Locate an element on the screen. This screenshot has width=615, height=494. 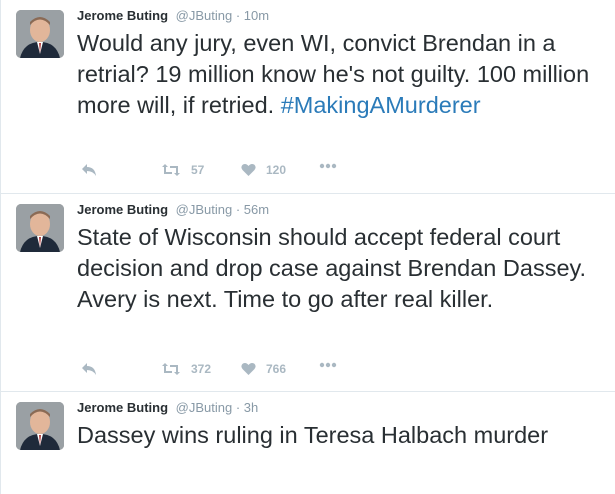
tweet-actions: 372 766 is located at coordinates (227, 372).